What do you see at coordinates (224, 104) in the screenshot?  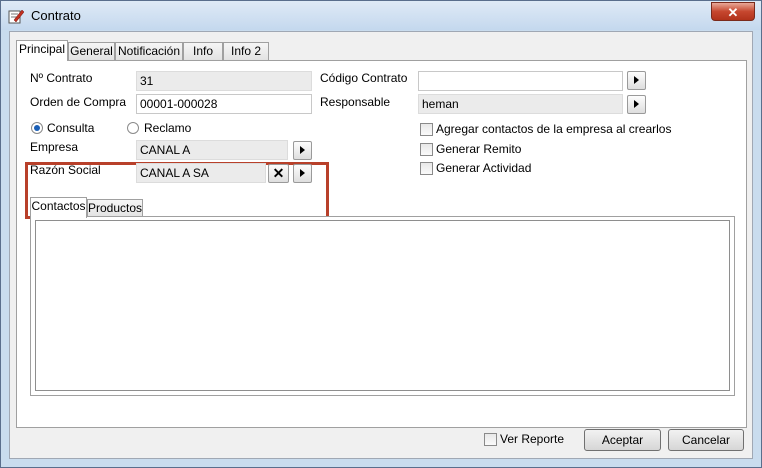 I see `orden-compra-field: 00001-000028` at bounding box center [224, 104].